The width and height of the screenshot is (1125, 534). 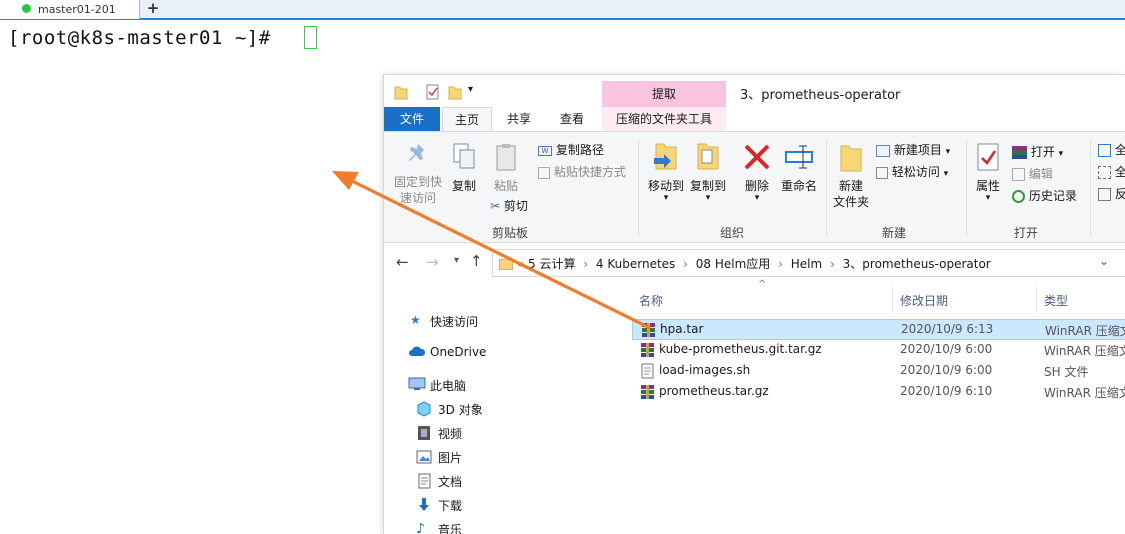 I want to click on organize-group-label: 组织, so click(x=732, y=233).